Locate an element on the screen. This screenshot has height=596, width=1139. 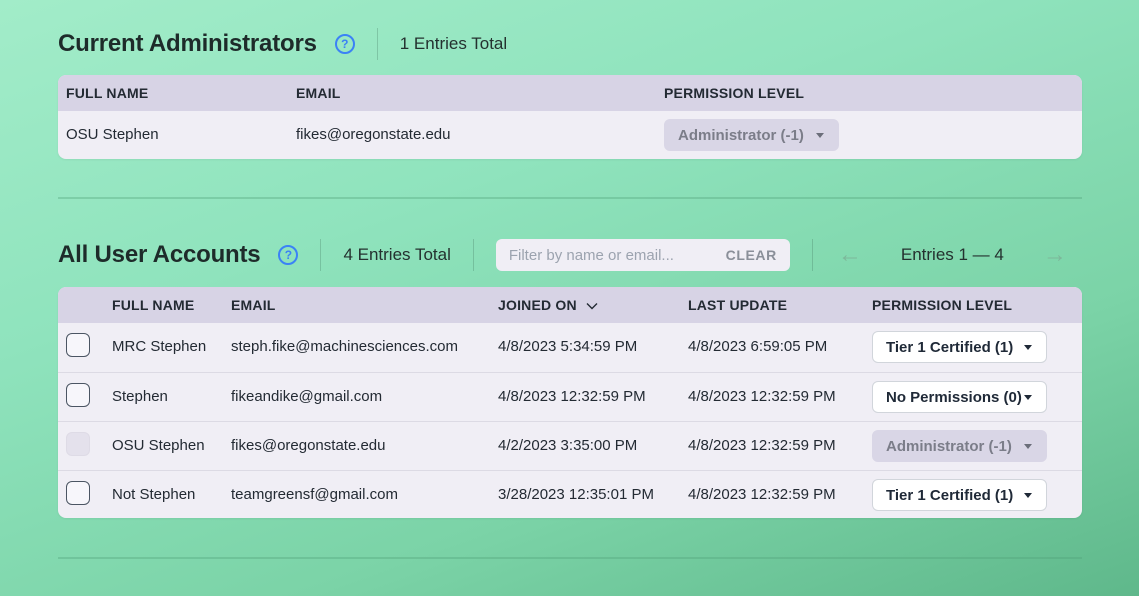
user-joined: 4/8/2023 5:34:59 PM is located at coordinates (568, 346).